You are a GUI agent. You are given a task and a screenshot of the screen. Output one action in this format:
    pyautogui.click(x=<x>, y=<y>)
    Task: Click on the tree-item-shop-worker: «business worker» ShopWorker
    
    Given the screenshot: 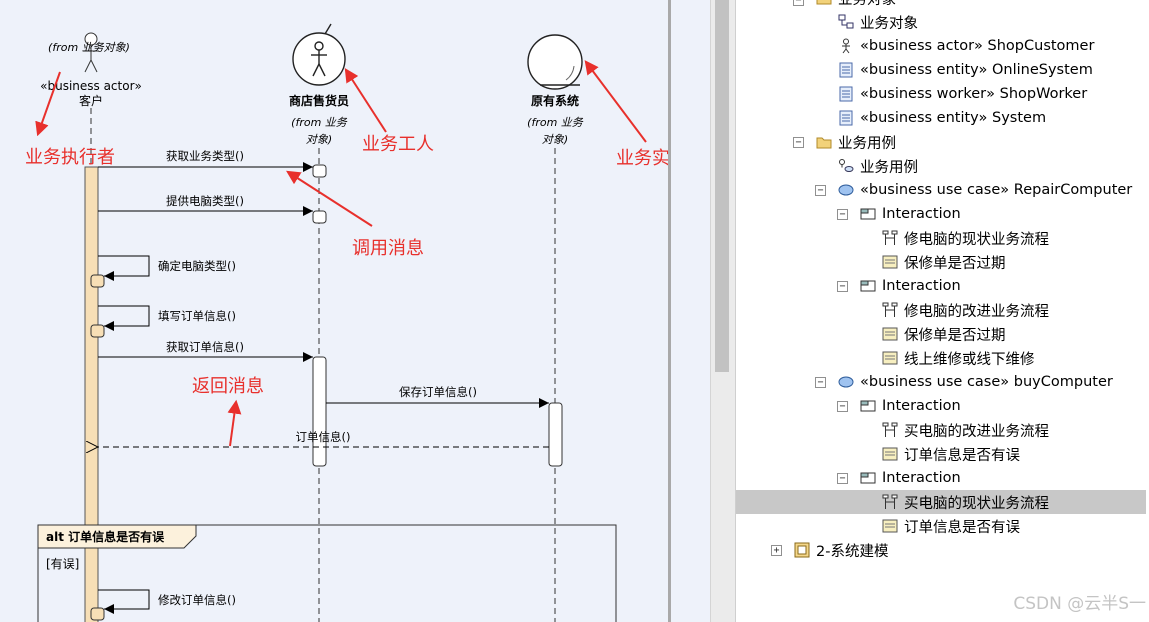 What is the action you would take?
    pyautogui.click(x=962, y=94)
    